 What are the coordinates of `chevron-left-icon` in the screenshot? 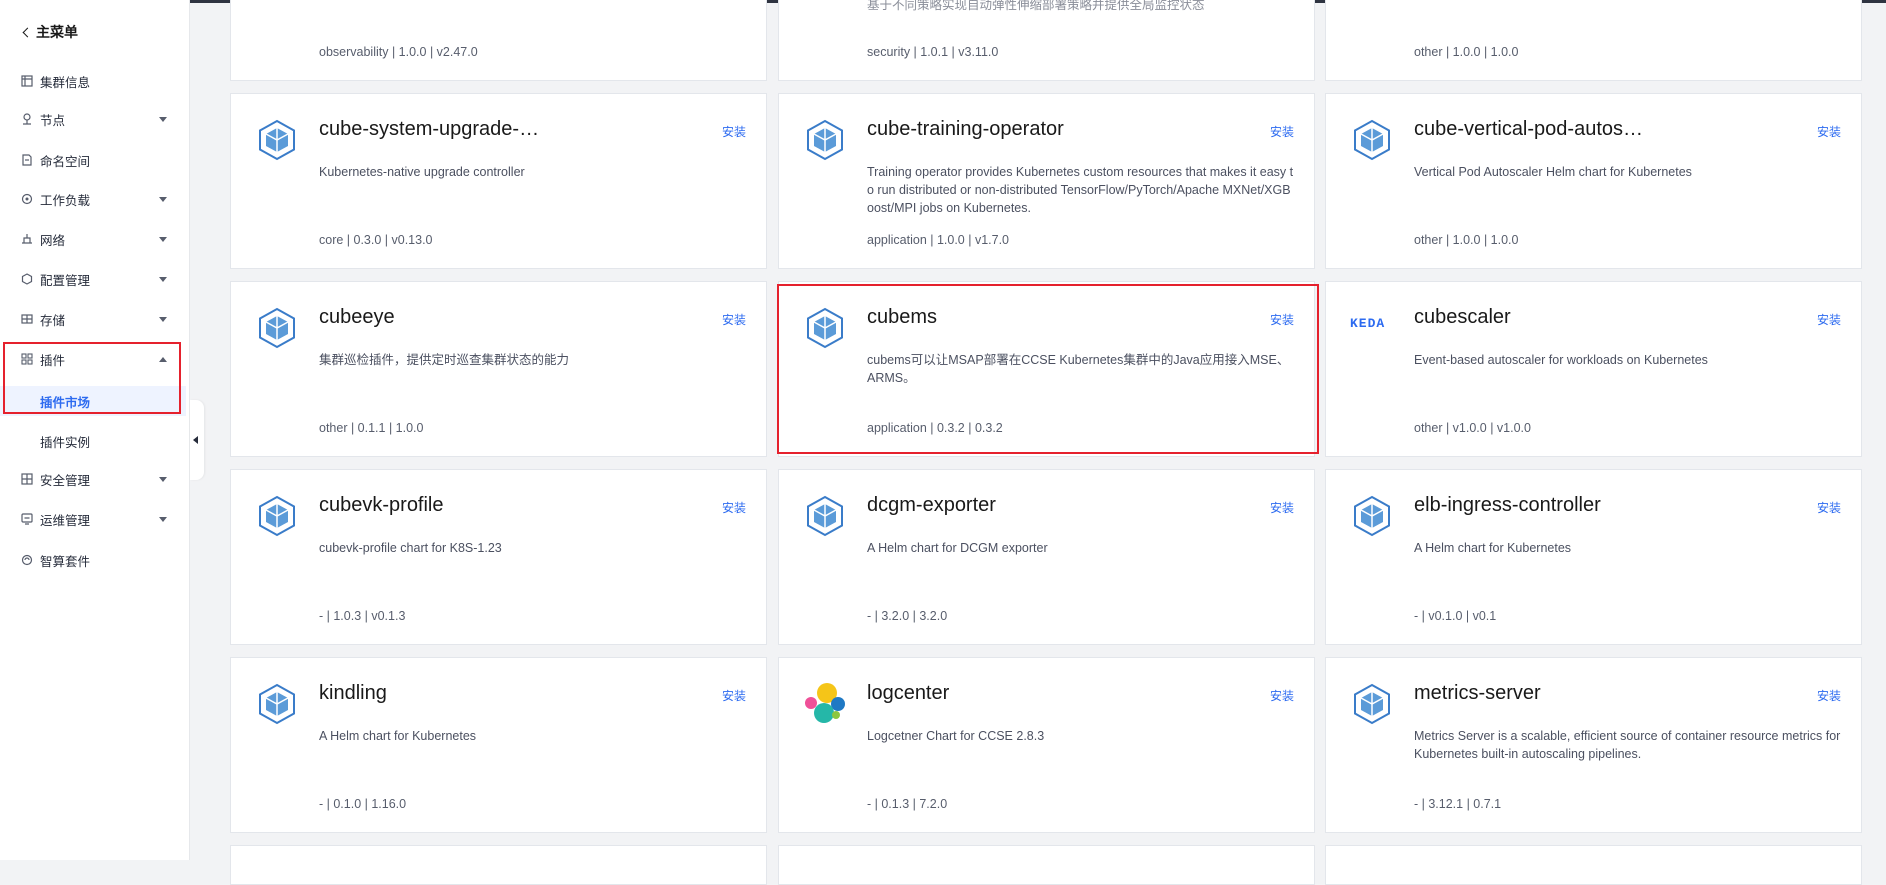 It's located at (27, 32).